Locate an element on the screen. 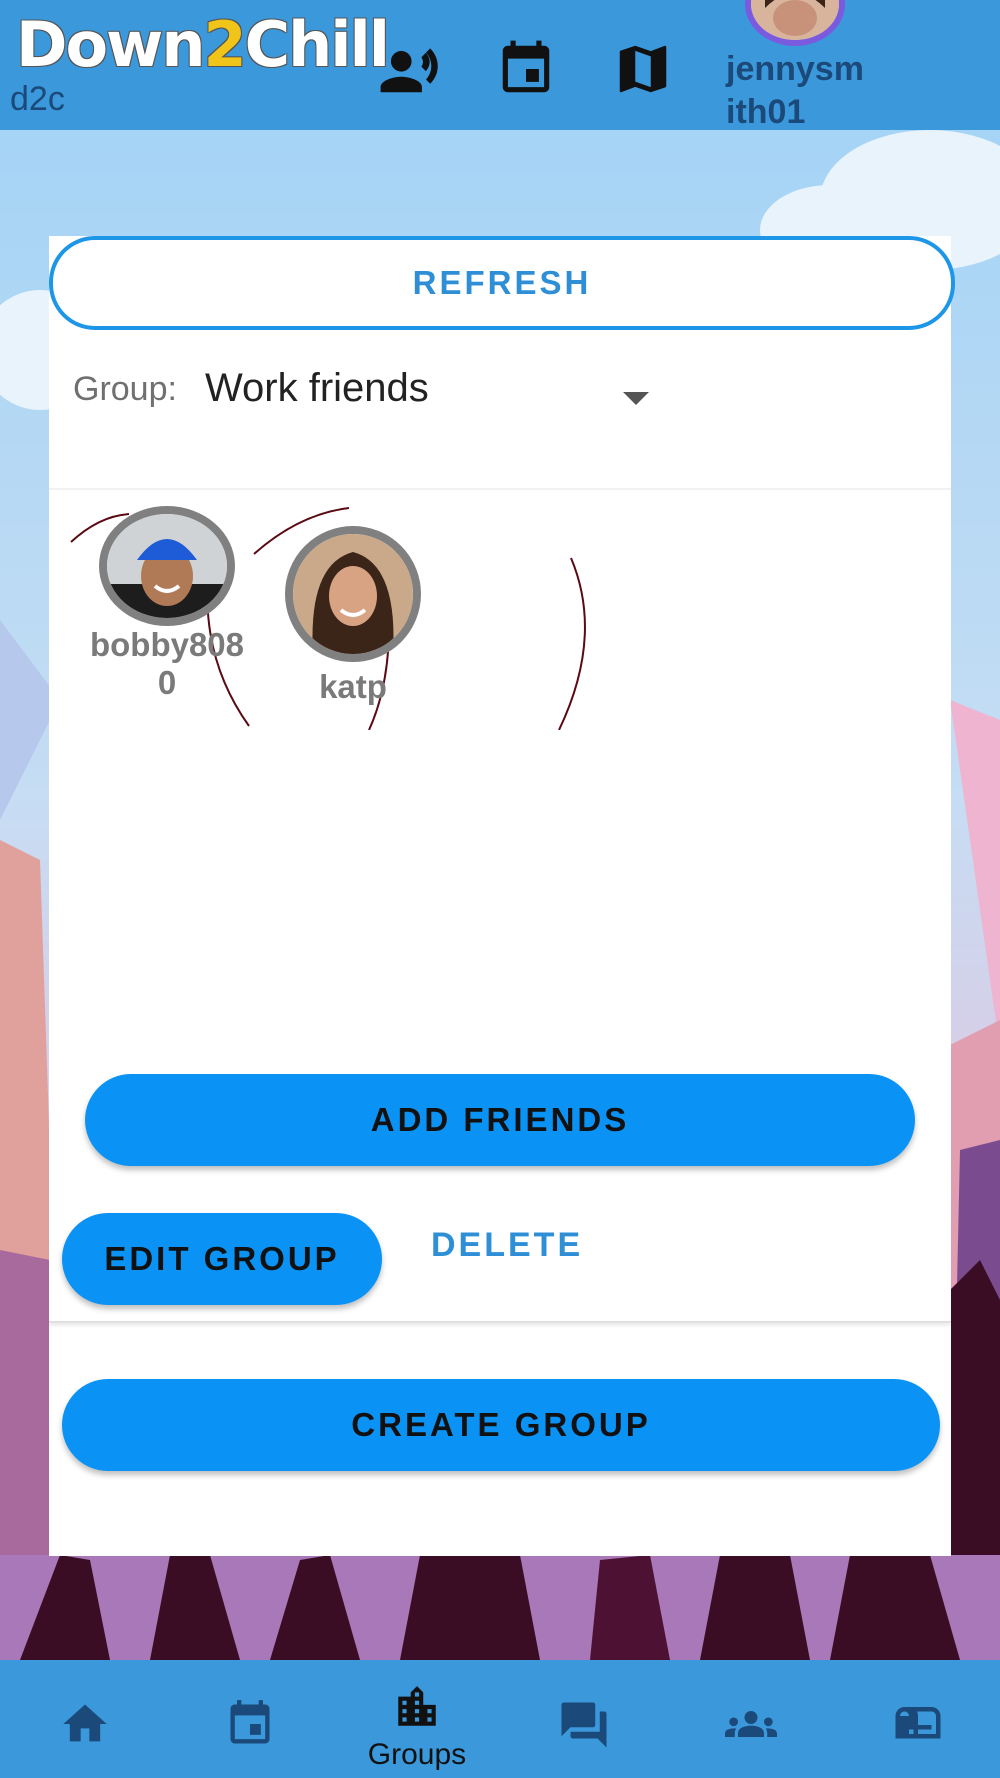 This screenshot has height=1778, width=1000. member-item: katp is located at coordinates (353, 616).